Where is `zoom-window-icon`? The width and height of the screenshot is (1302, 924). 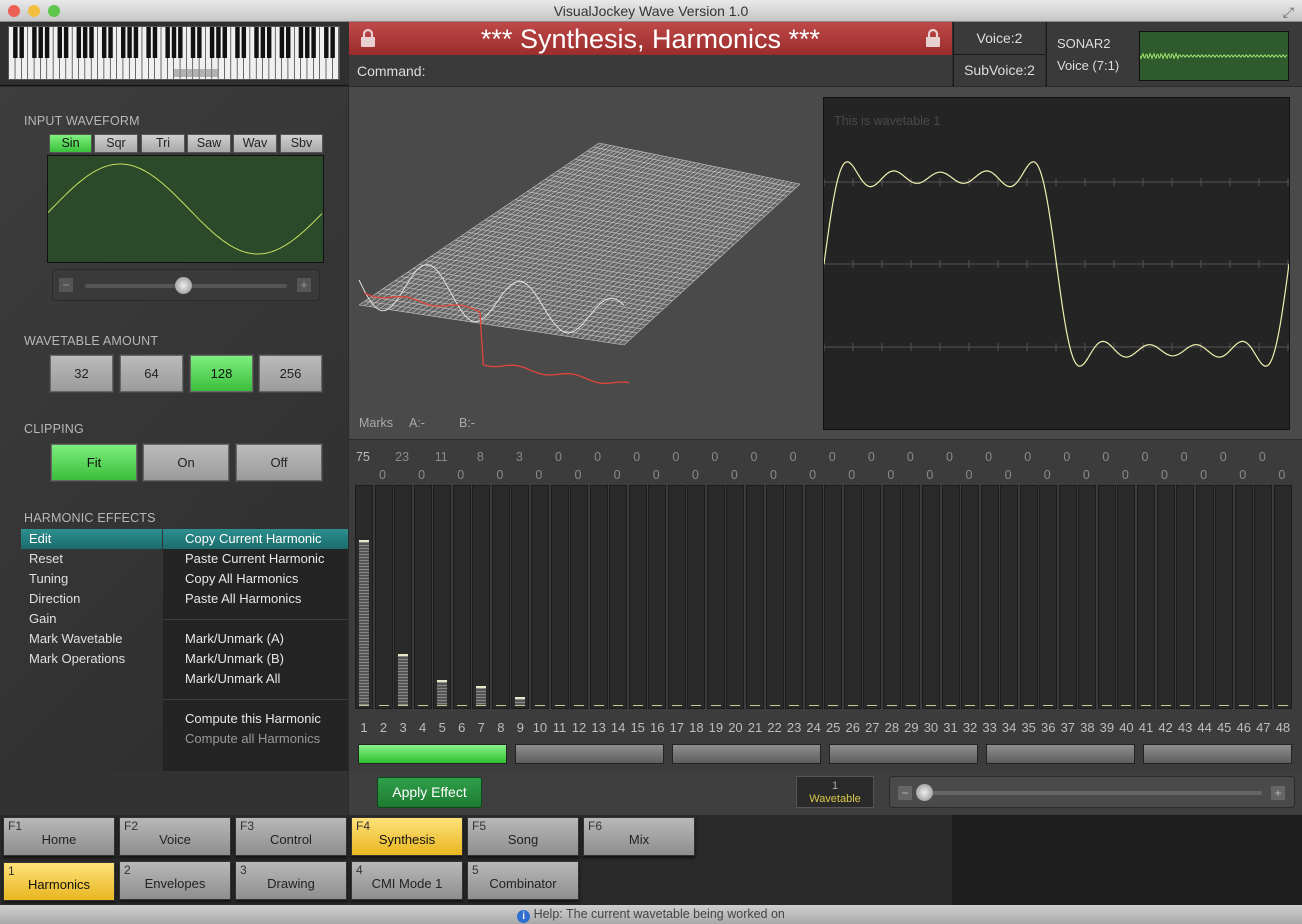 zoom-window-icon is located at coordinates (54, 11).